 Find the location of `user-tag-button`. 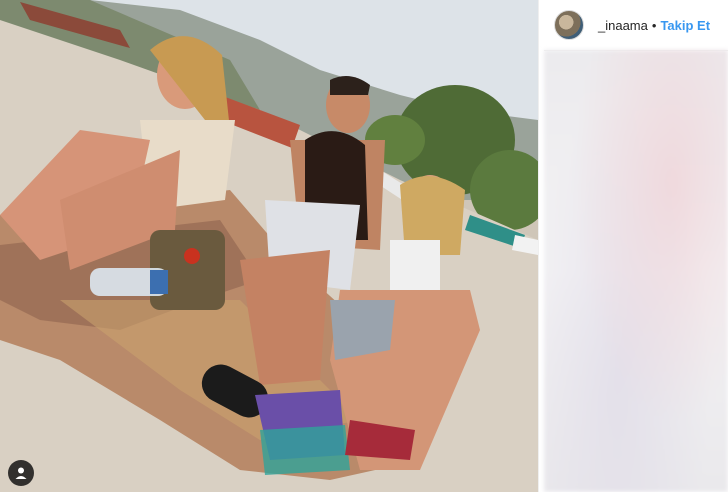

user-tag-button is located at coordinates (21, 473).